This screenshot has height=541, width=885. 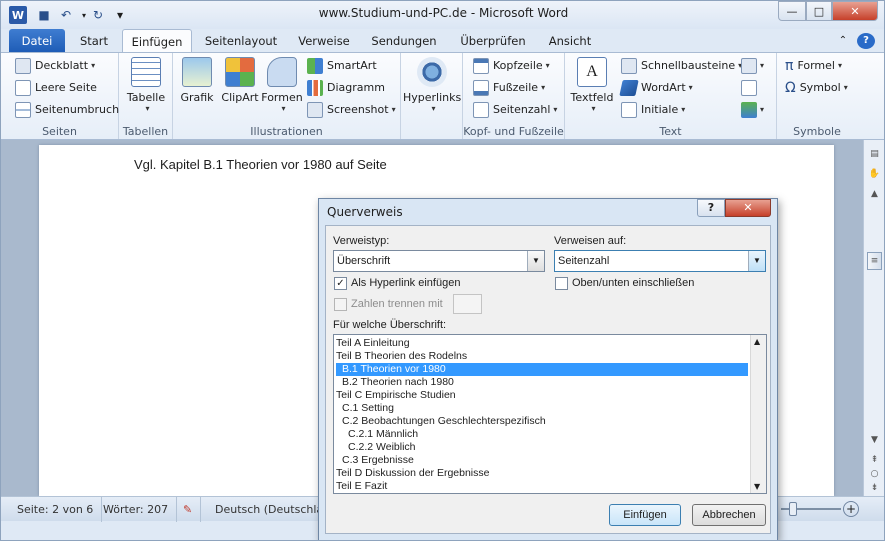 I want to click on dialog-help-button: ?, so click(x=711, y=208).